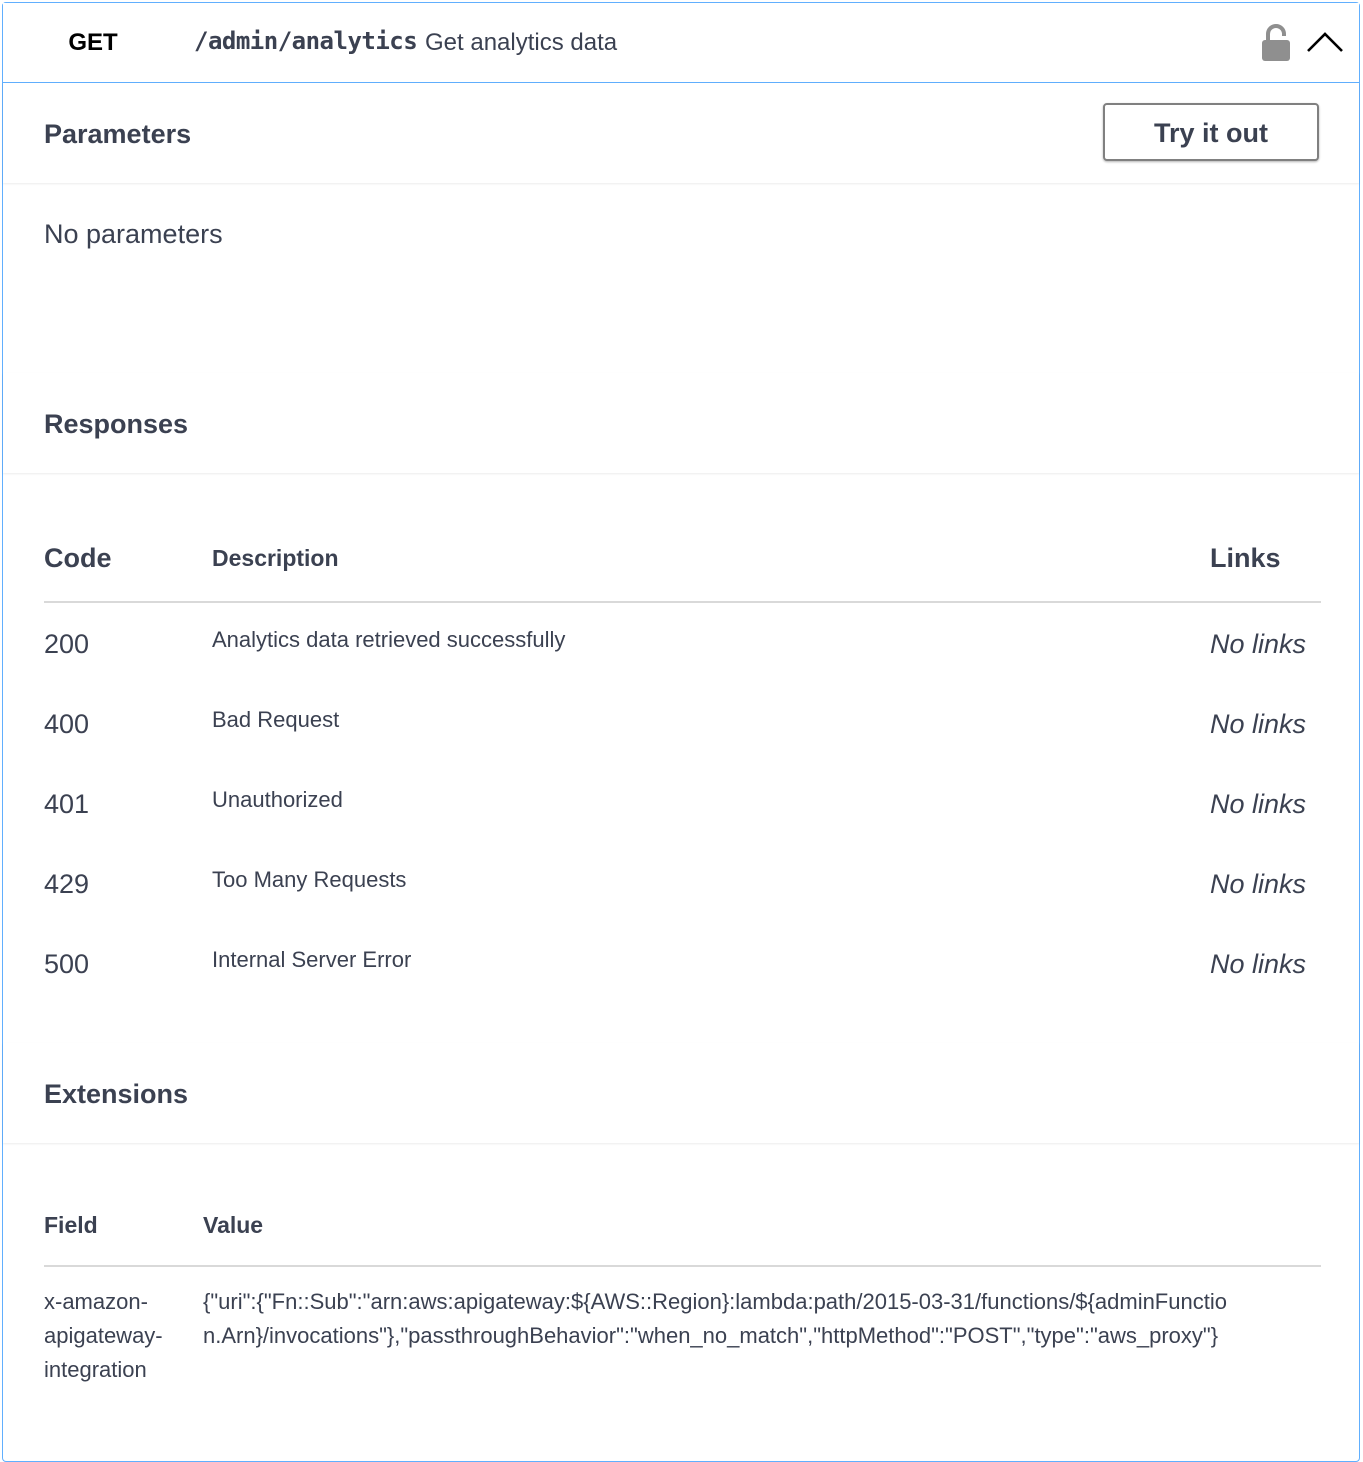 The height and width of the screenshot is (1462, 1363). Describe the element at coordinates (67, 964) in the screenshot. I see `response-code: 500` at that location.